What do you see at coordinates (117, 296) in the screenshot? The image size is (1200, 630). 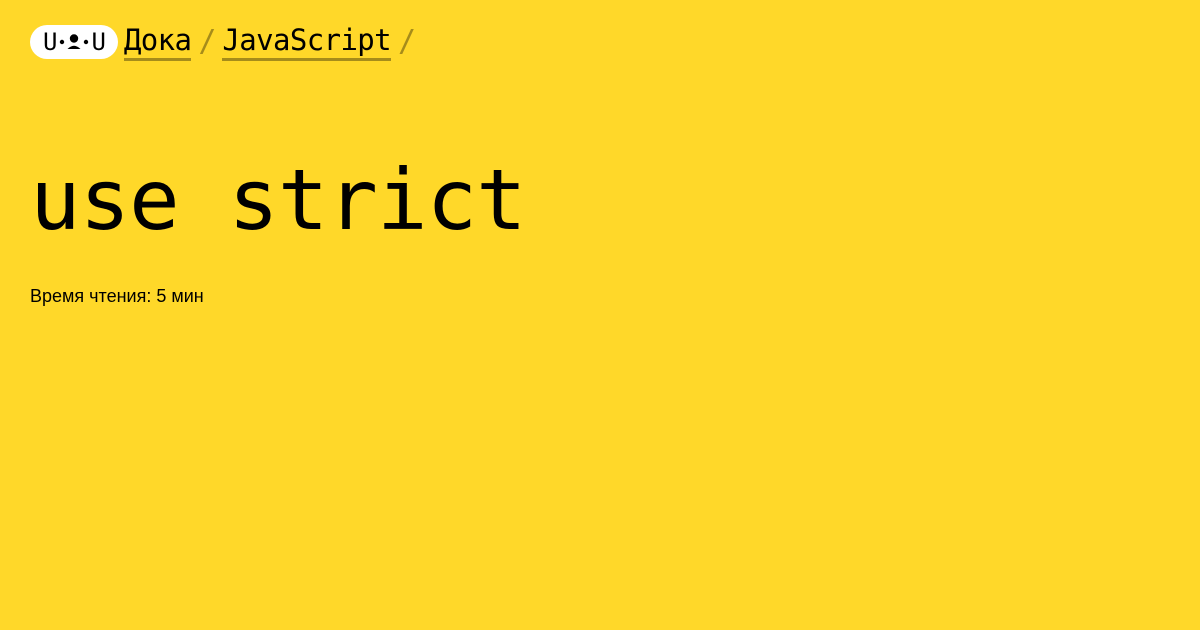 I see `reading-time: Время чтения: 5 мин` at bounding box center [117, 296].